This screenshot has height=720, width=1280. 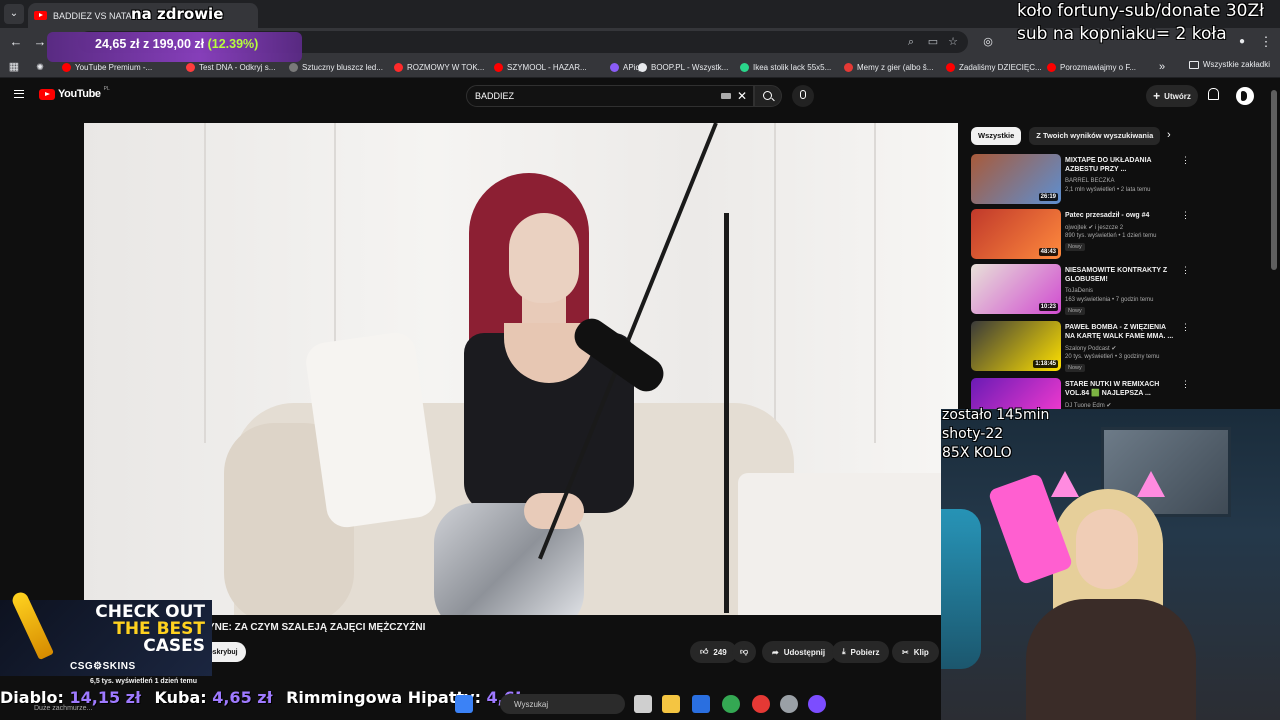 What do you see at coordinates (1274, 180) in the screenshot?
I see `page-scrollbar` at bounding box center [1274, 180].